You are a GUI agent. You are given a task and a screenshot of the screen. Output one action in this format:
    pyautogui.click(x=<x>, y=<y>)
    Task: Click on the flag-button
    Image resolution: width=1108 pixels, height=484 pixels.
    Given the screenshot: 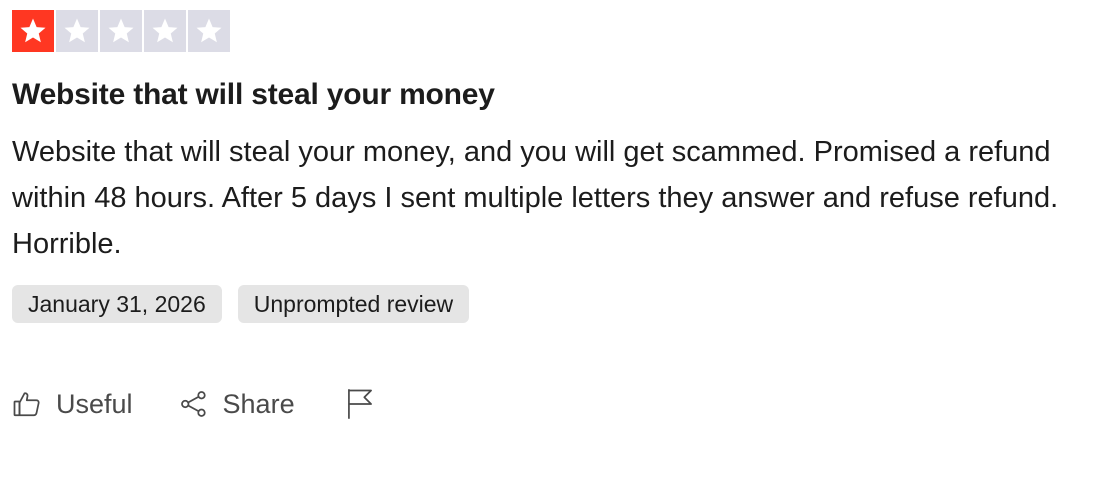 What is the action you would take?
    pyautogui.click(x=367, y=404)
    